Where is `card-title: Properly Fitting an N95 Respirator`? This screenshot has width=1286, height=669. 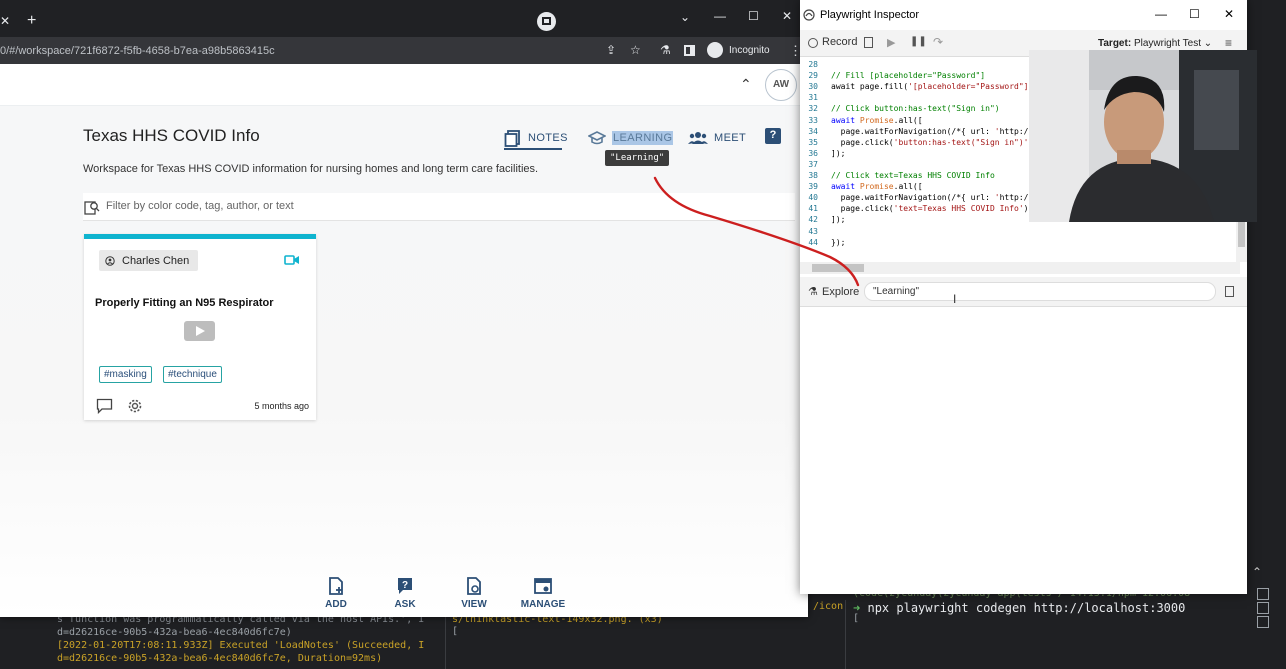
card-title: Properly Fitting an N95 Respirator is located at coordinates (184, 303).